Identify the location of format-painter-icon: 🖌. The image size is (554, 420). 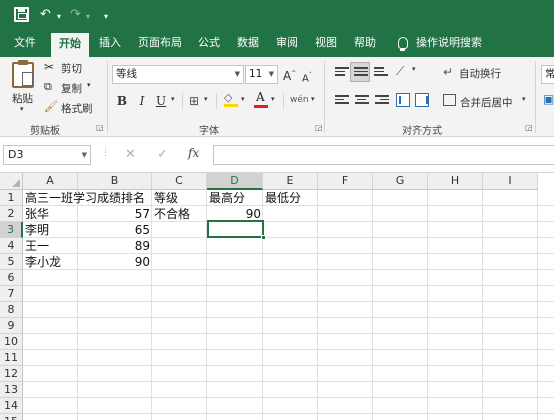
(51, 107).